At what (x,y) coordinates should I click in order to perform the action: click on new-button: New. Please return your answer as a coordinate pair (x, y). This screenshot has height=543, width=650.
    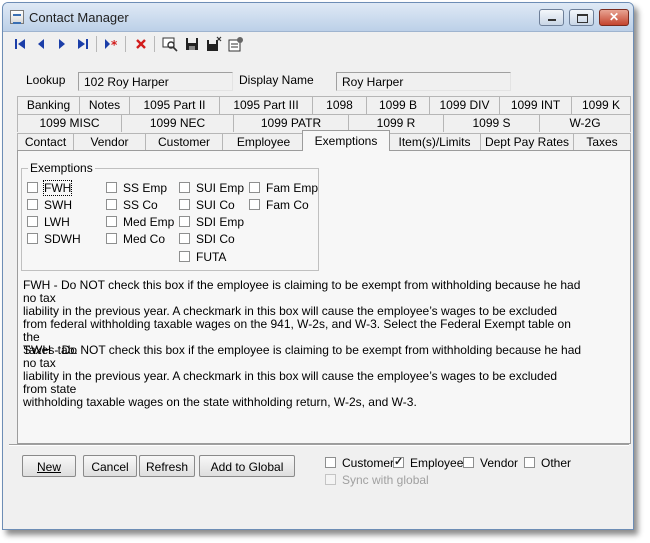
    Looking at the image, I should click on (49, 466).